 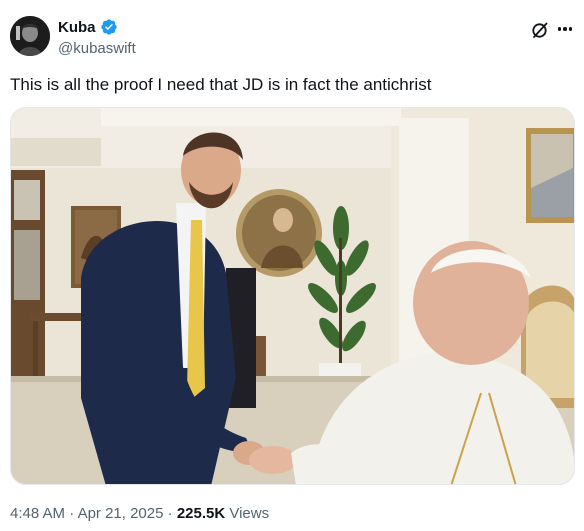 I want to click on verified-badge-icon, so click(x=109, y=27).